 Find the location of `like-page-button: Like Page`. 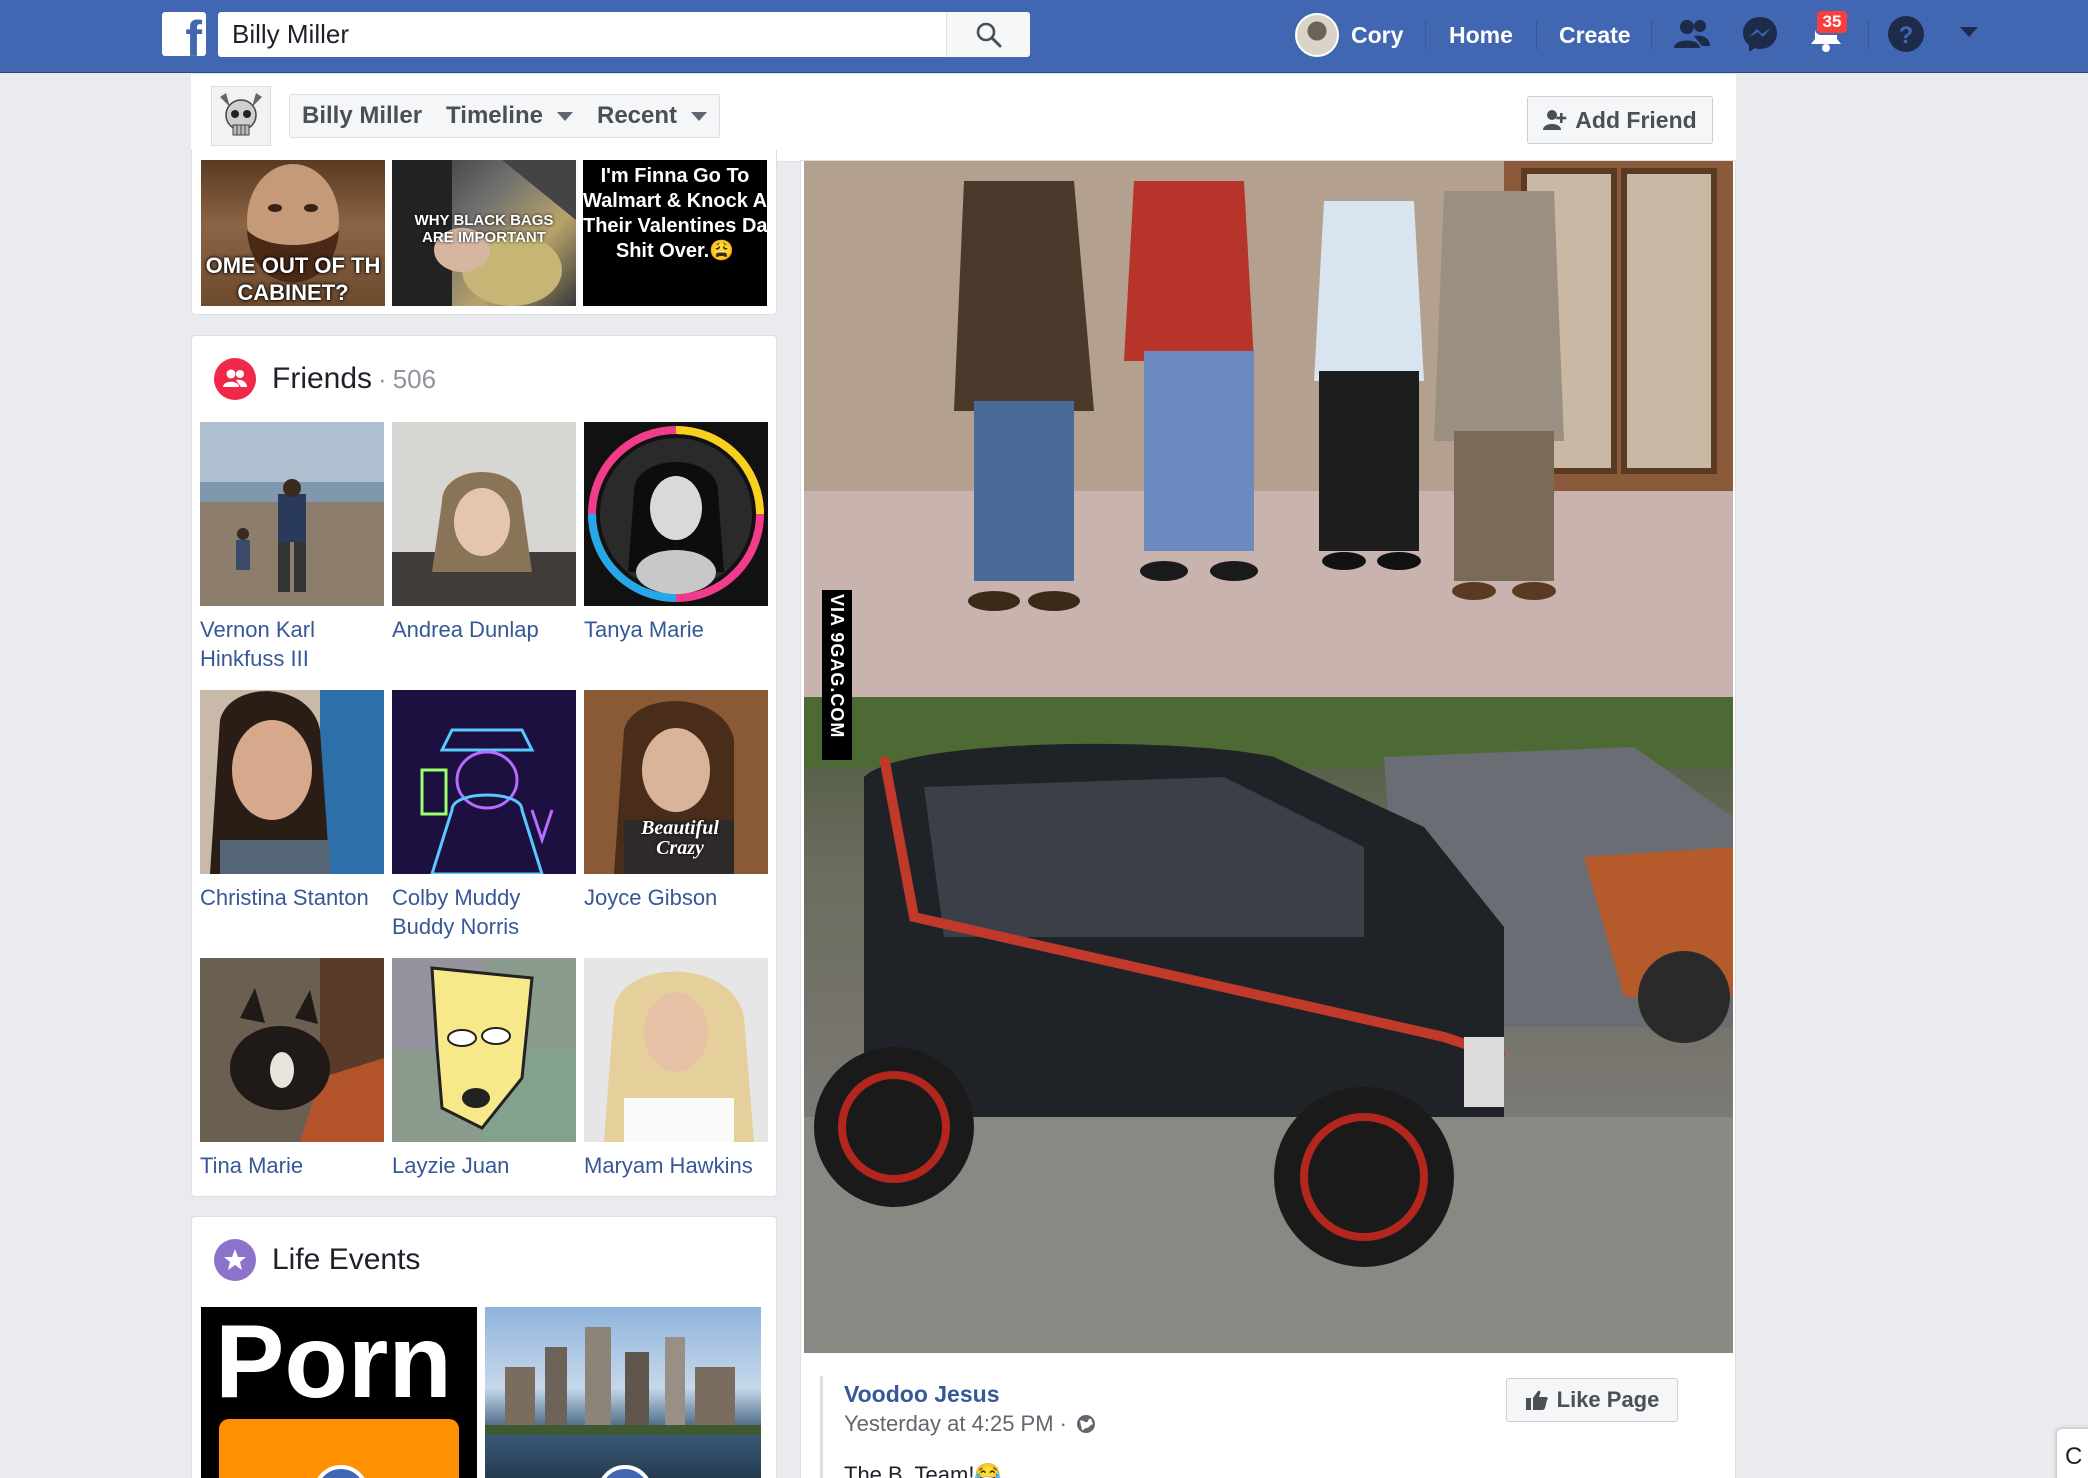

like-page-button: Like Page is located at coordinates (1592, 1400).